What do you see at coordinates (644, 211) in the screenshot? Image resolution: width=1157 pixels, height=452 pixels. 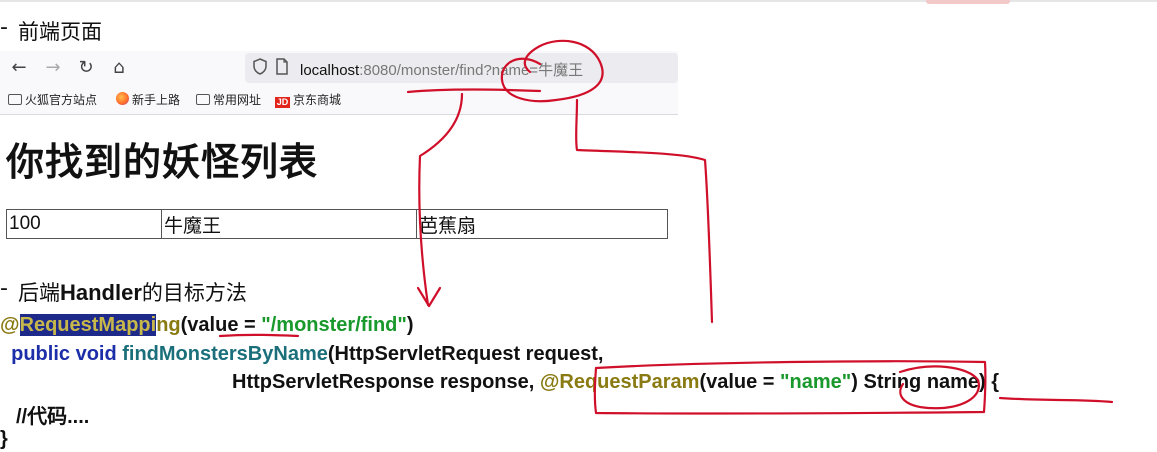 I see `ink-connector` at bounding box center [644, 211].